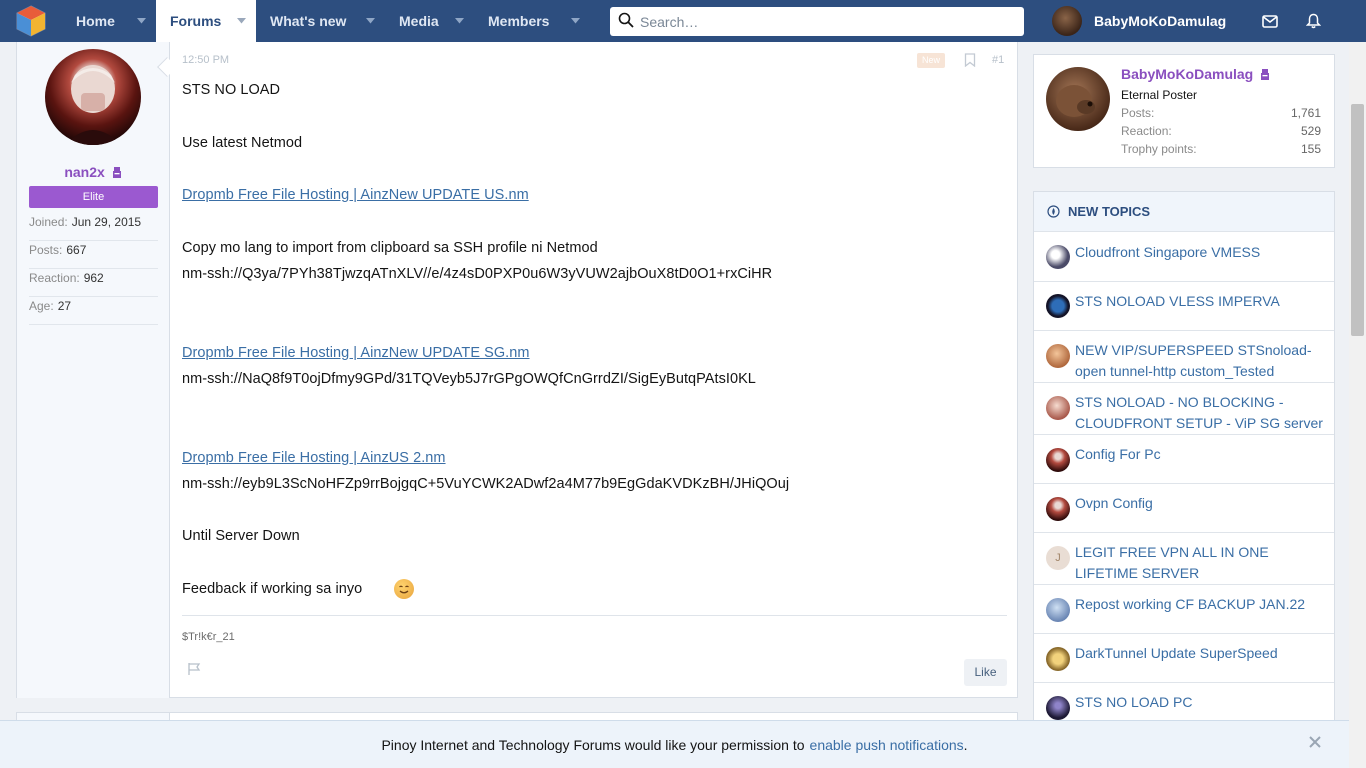 The width and height of the screenshot is (1366, 768). Describe the element at coordinates (1313, 21) in the screenshot. I see `bell-icon` at that location.